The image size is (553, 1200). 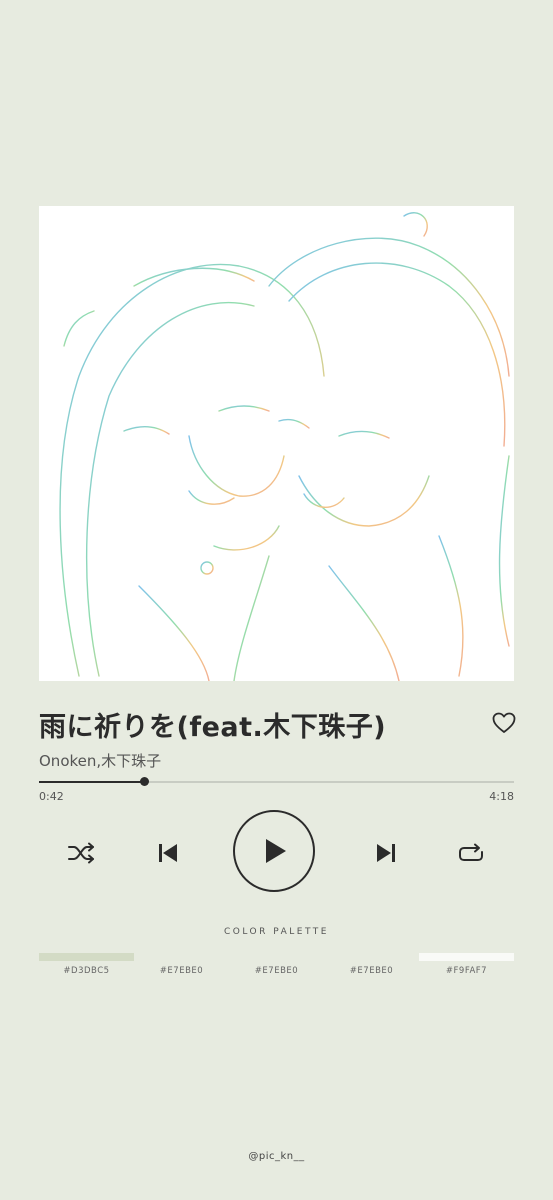 What do you see at coordinates (144, 781) in the screenshot?
I see `progress-handle` at bounding box center [144, 781].